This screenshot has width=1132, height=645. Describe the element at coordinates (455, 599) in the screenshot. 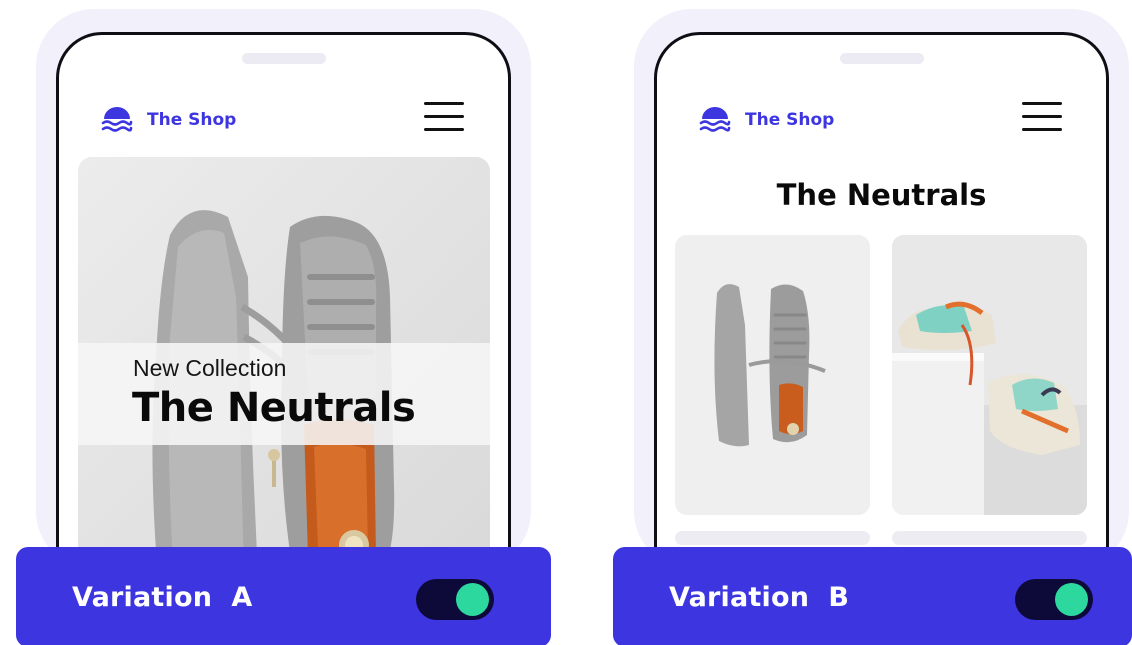

I see `variation-a-toggle` at that location.